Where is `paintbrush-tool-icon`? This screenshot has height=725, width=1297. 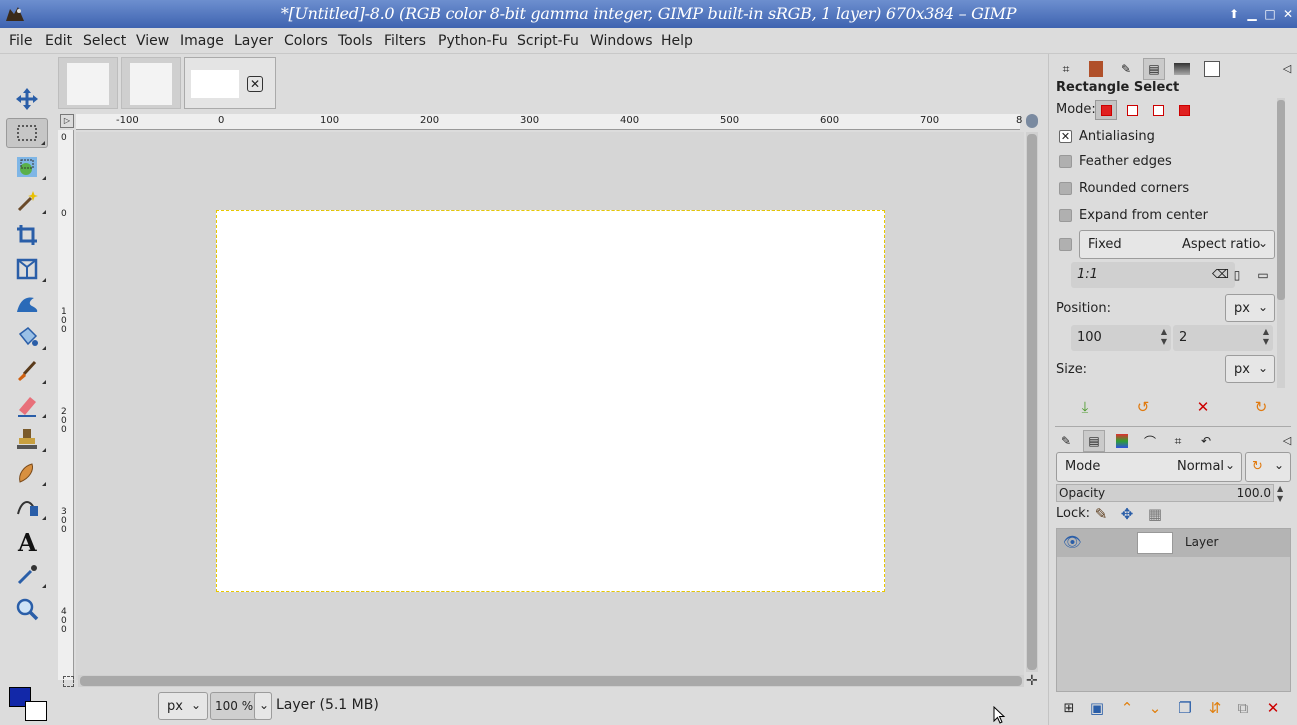 paintbrush-tool-icon is located at coordinates (27, 371).